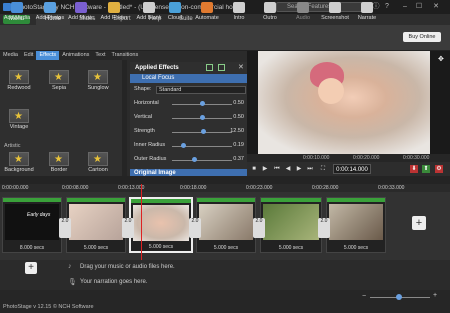  What do you see at coordinates (323, 169) in the screenshot?
I see `fullscreen-icon: ⛶` at bounding box center [323, 169].